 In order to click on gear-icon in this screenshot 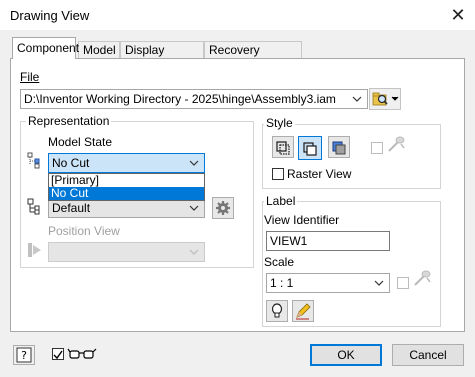, I will do `click(223, 208)`.